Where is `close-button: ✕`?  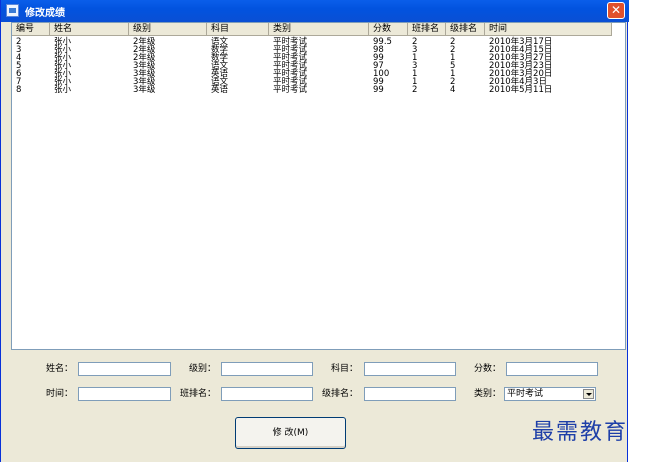
close-button: ✕ is located at coordinates (616, 10).